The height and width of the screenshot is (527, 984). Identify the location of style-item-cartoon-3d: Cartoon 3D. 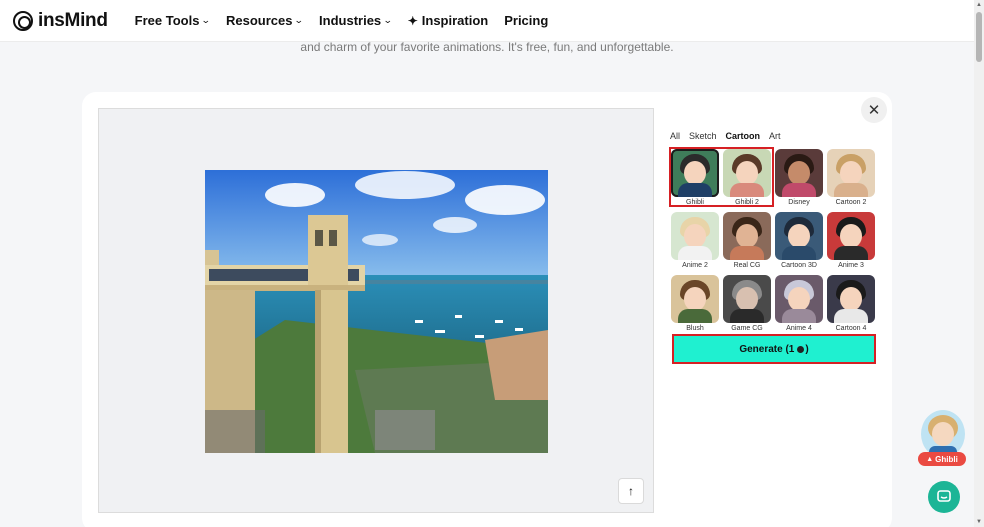
(799, 240).